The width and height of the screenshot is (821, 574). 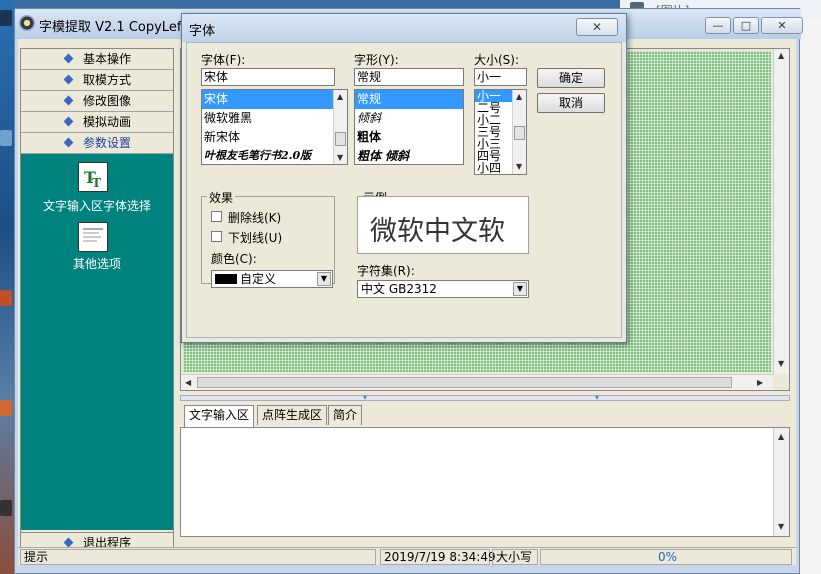 I want to click on status-progress: 0%, so click(x=666, y=557).